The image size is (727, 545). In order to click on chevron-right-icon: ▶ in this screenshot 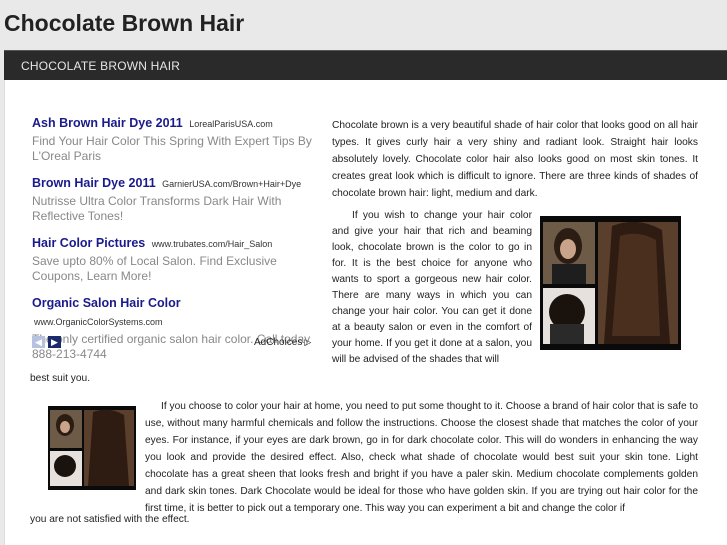, I will do `click(54, 342)`.